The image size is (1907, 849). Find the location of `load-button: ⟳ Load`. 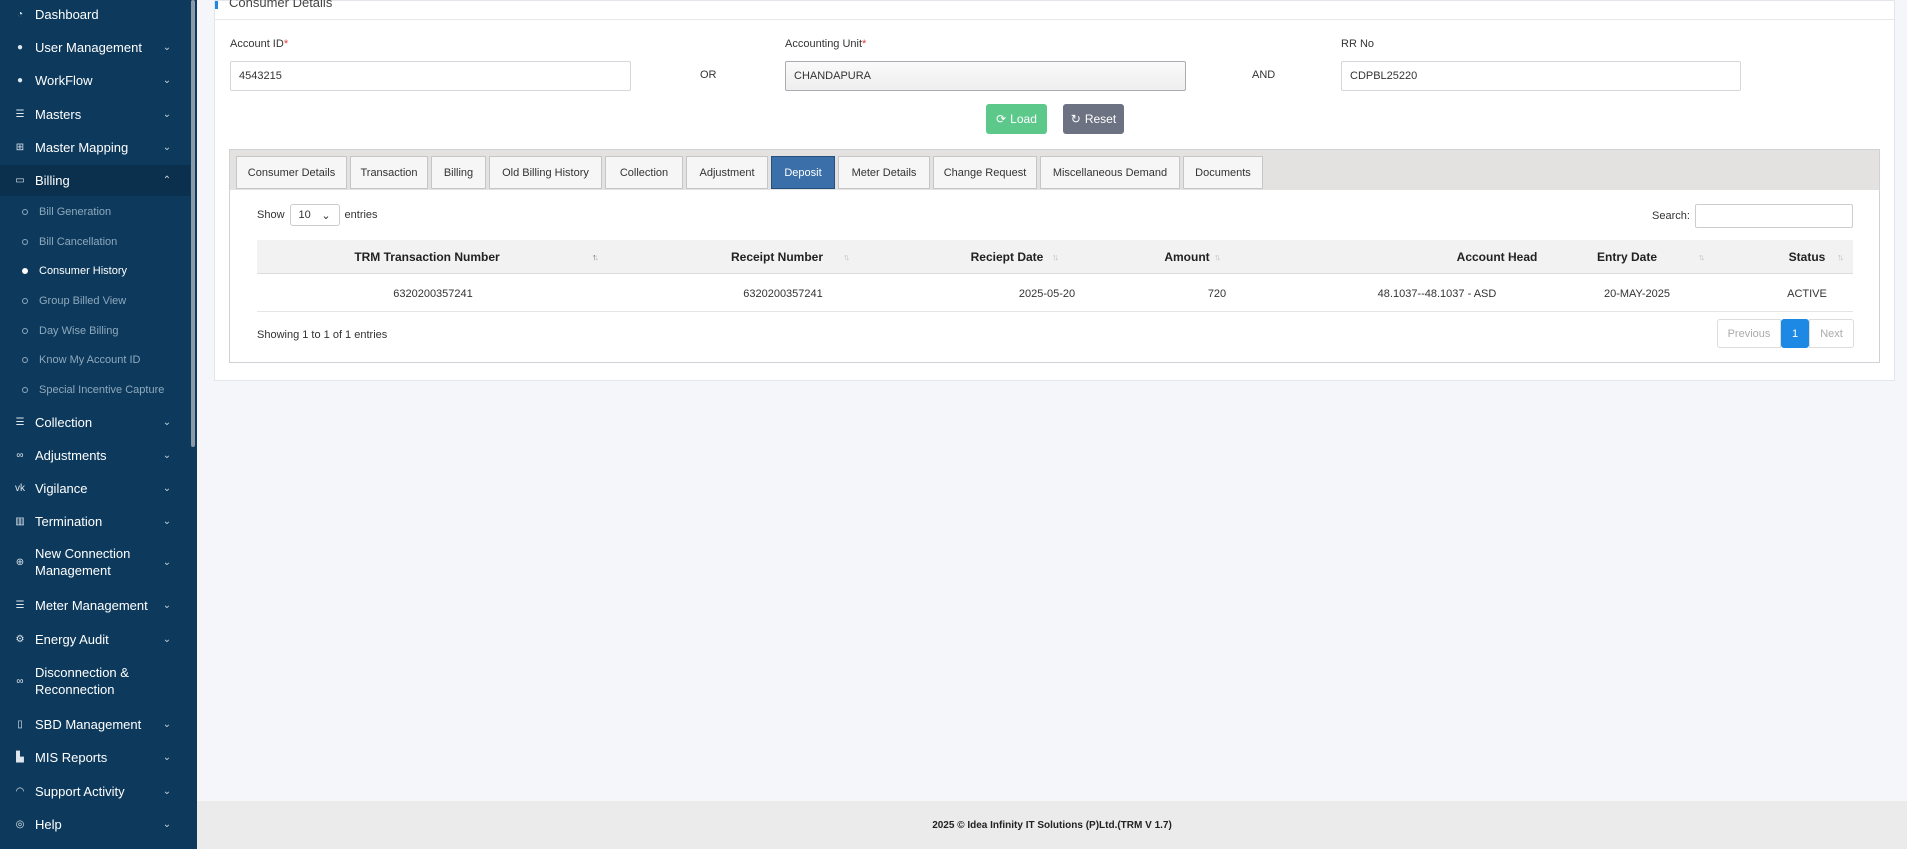

load-button: ⟳ Load is located at coordinates (1016, 119).